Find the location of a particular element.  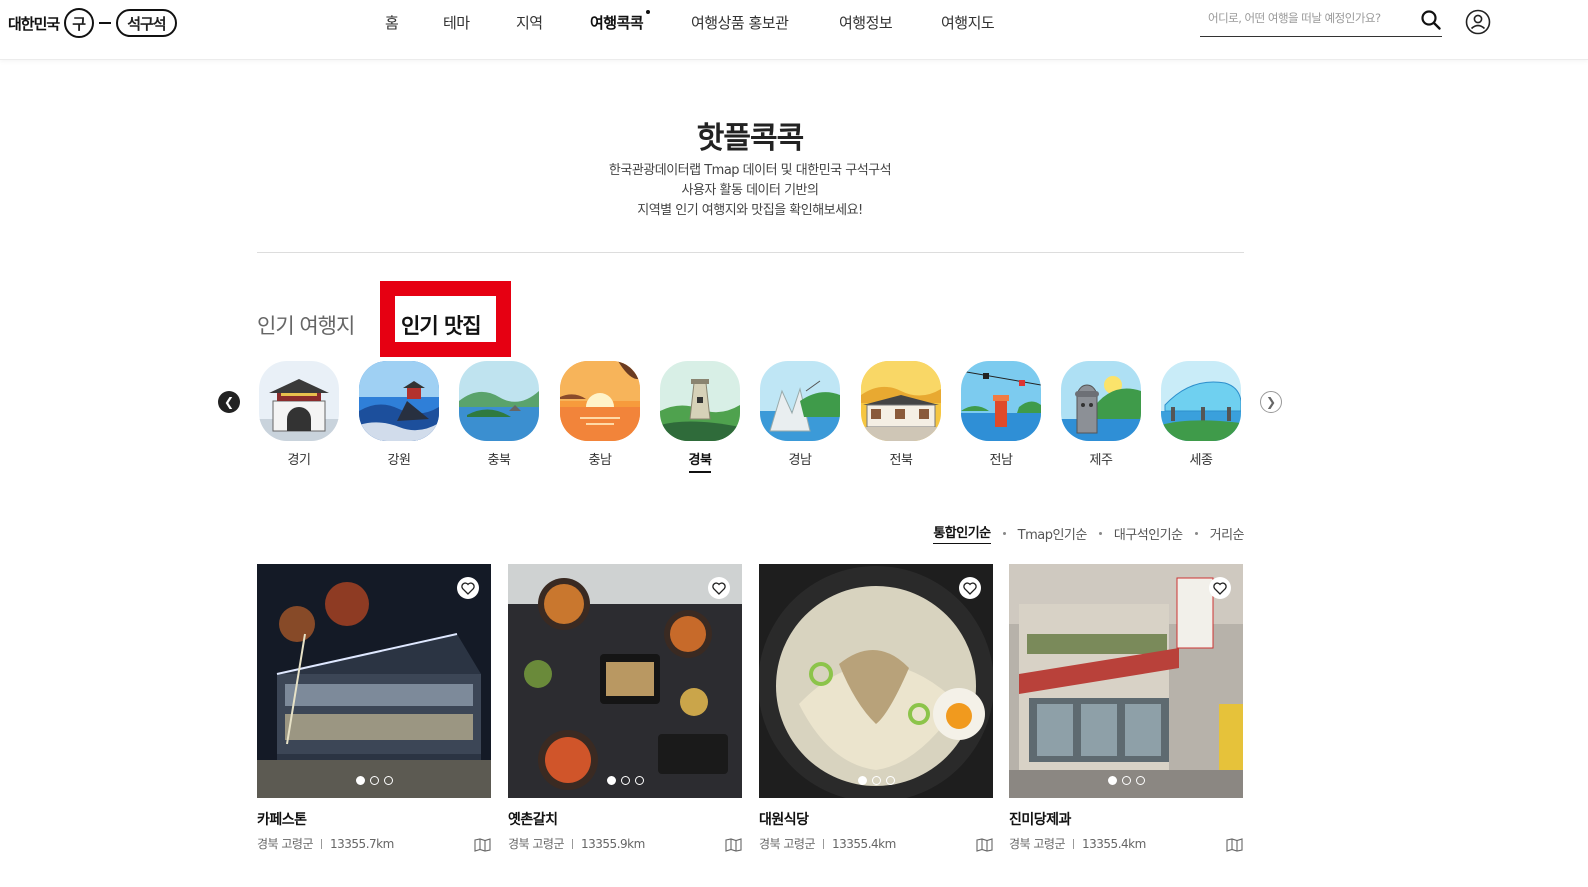

site-logo: 대한민국 구 석구석 is located at coordinates (92, 23).